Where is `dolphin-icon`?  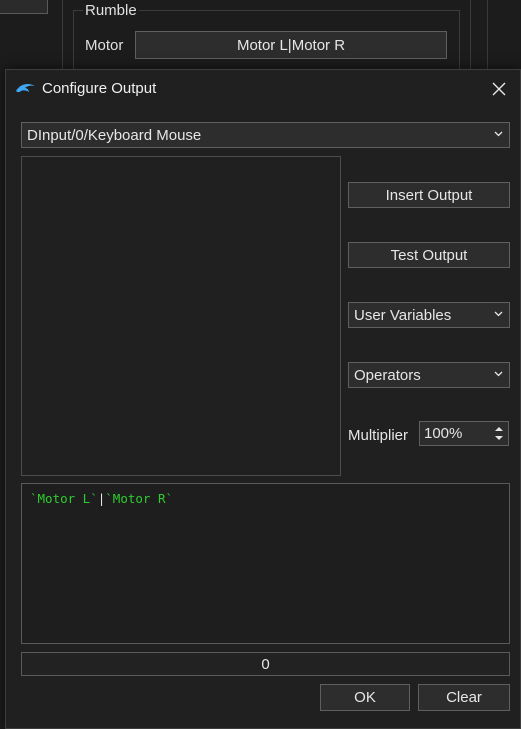 dolphin-icon is located at coordinates (25, 88).